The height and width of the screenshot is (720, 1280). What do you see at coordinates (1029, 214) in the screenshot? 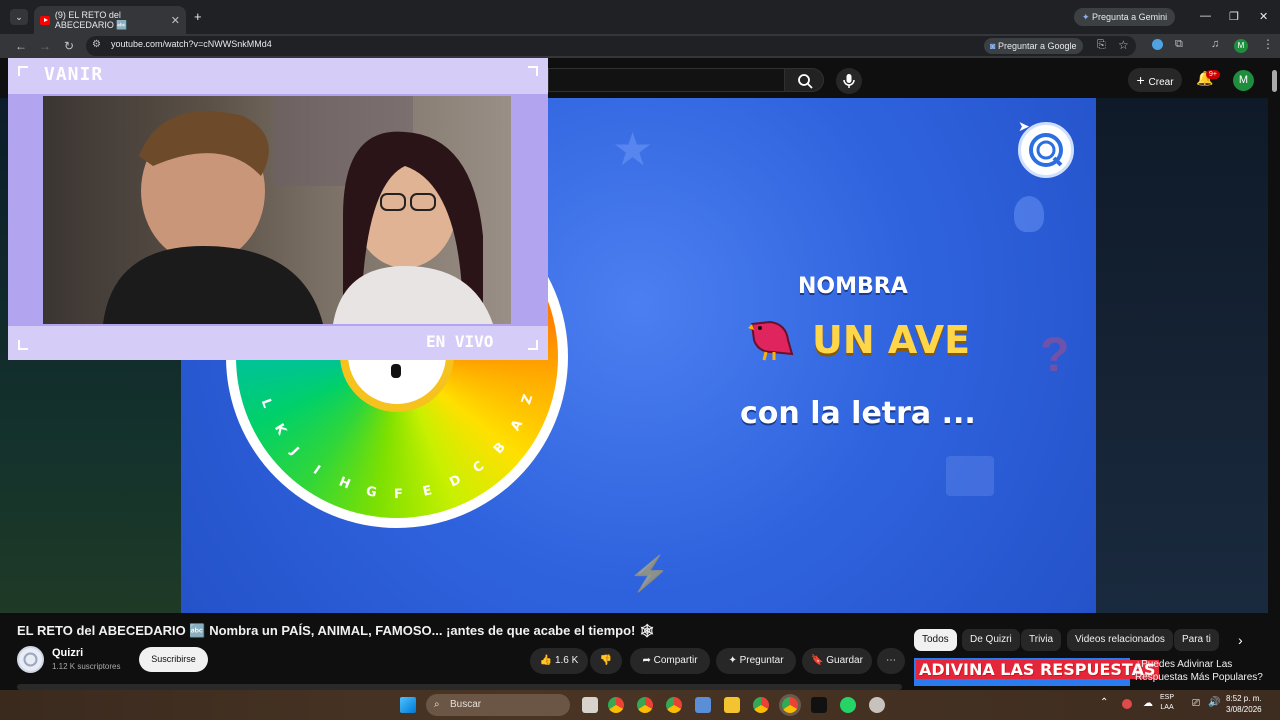
I see `lightbulb-decoration-icon` at bounding box center [1029, 214].